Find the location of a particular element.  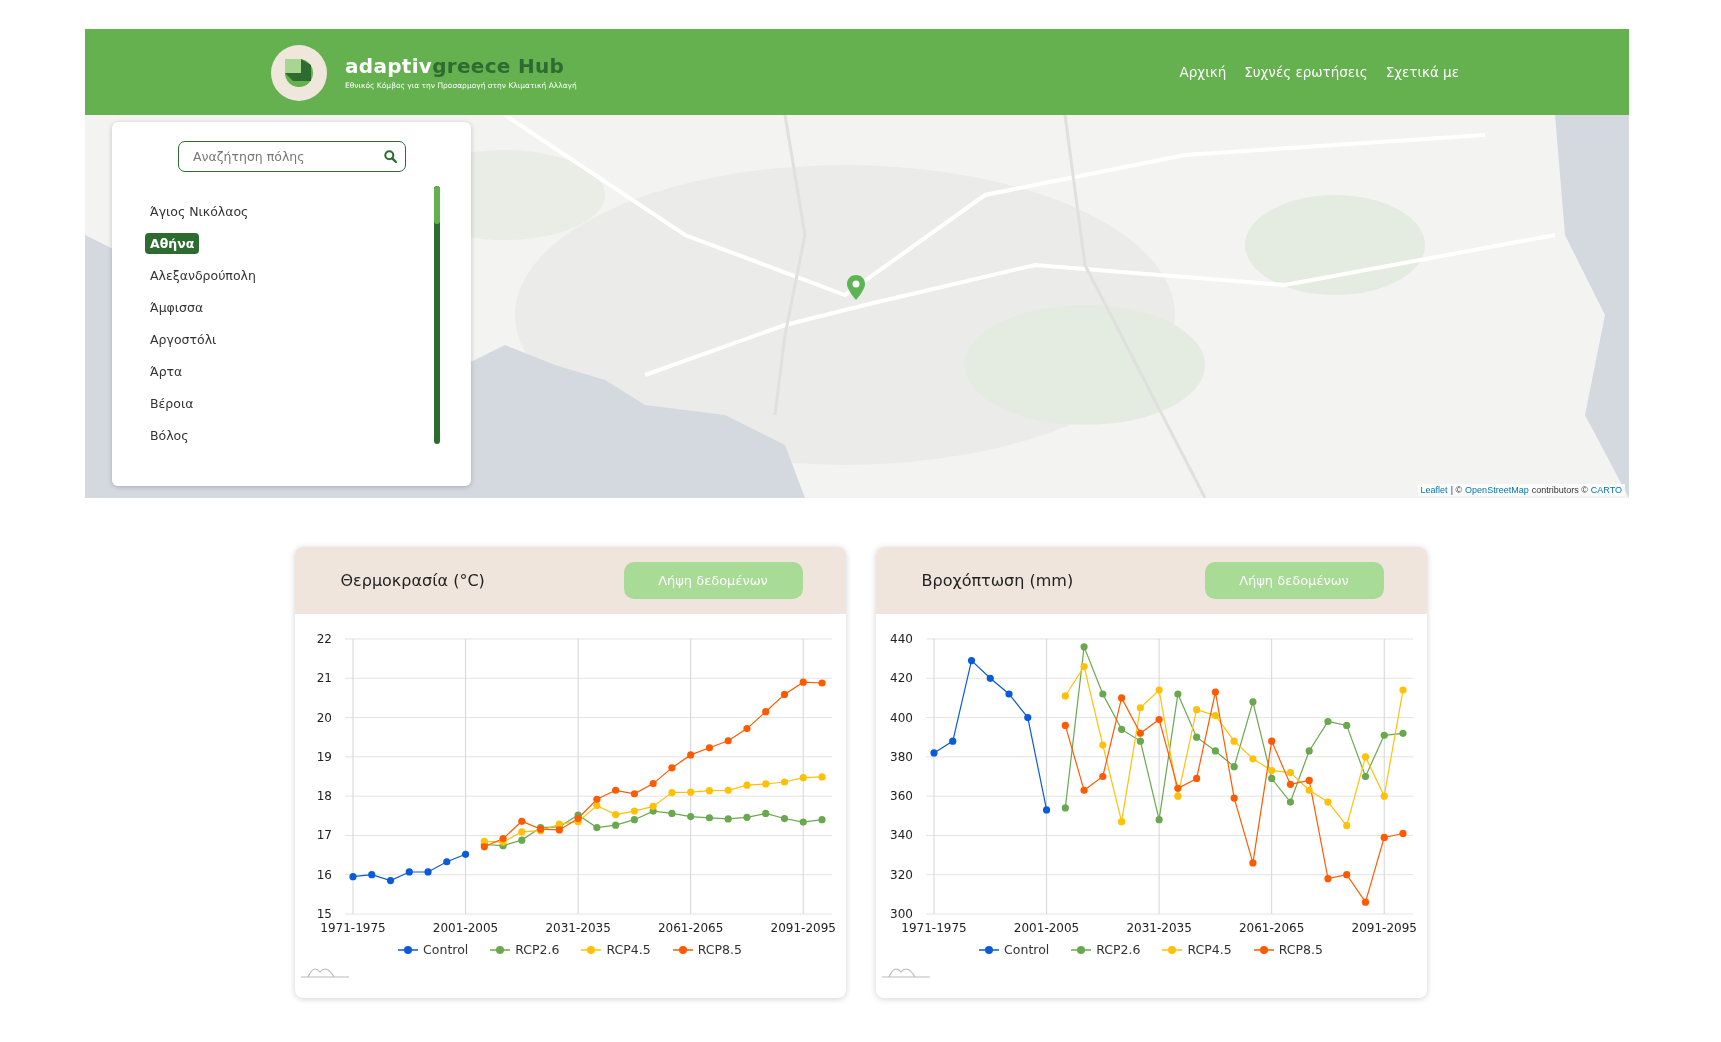

axis-label: 22 is located at coordinates (324, 639).